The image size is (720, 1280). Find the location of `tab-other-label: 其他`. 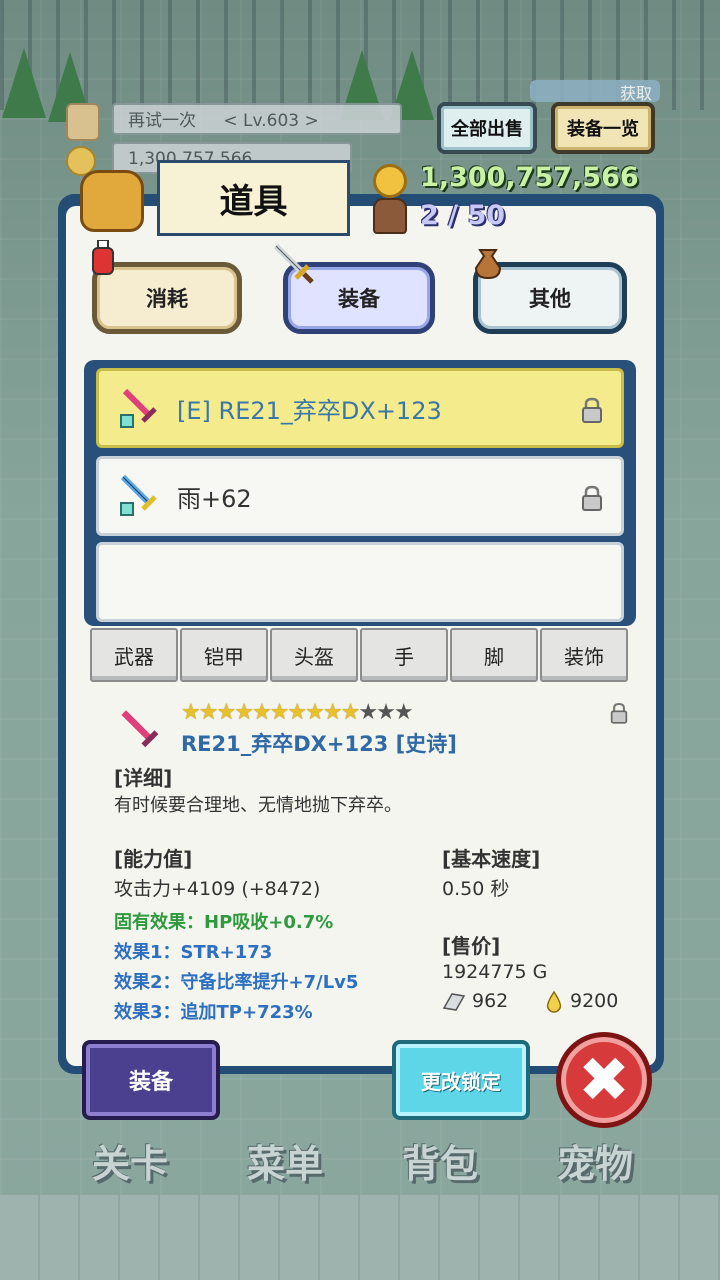

tab-other-label: 其他 is located at coordinates (550, 299).